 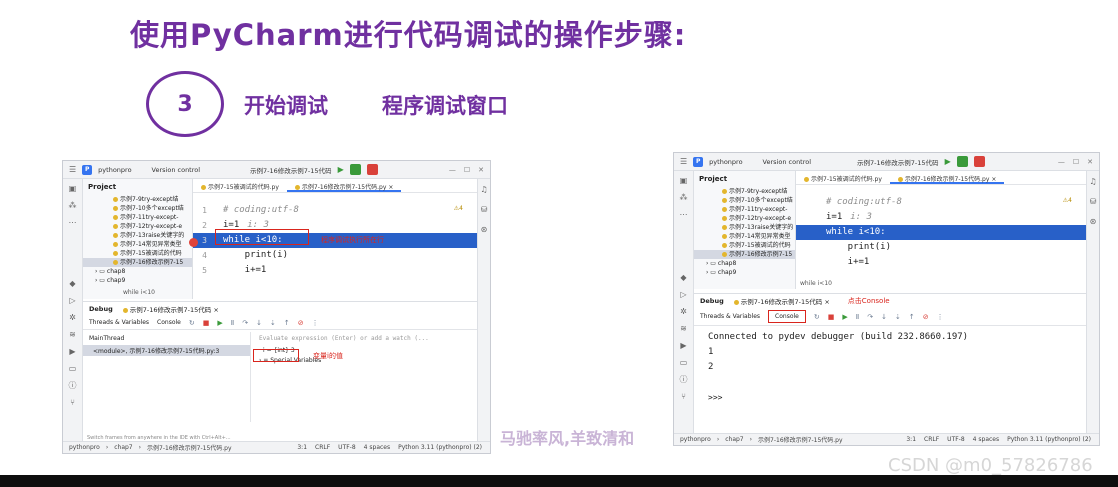 What do you see at coordinates (744, 272) in the screenshot?
I see `tree-folder: › ▭ chap9` at bounding box center [744, 272].